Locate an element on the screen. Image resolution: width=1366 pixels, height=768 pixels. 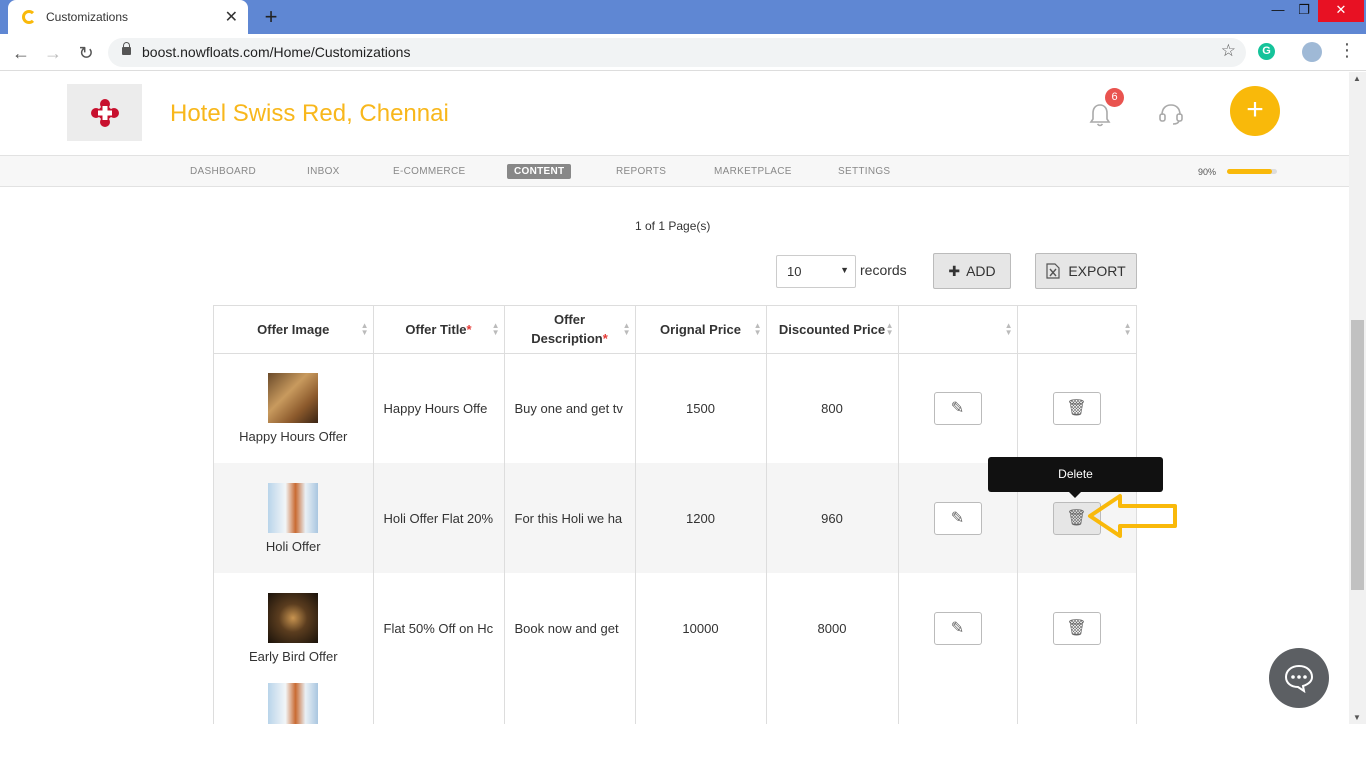
back-icon: ← is located at coordinates (21, 53).